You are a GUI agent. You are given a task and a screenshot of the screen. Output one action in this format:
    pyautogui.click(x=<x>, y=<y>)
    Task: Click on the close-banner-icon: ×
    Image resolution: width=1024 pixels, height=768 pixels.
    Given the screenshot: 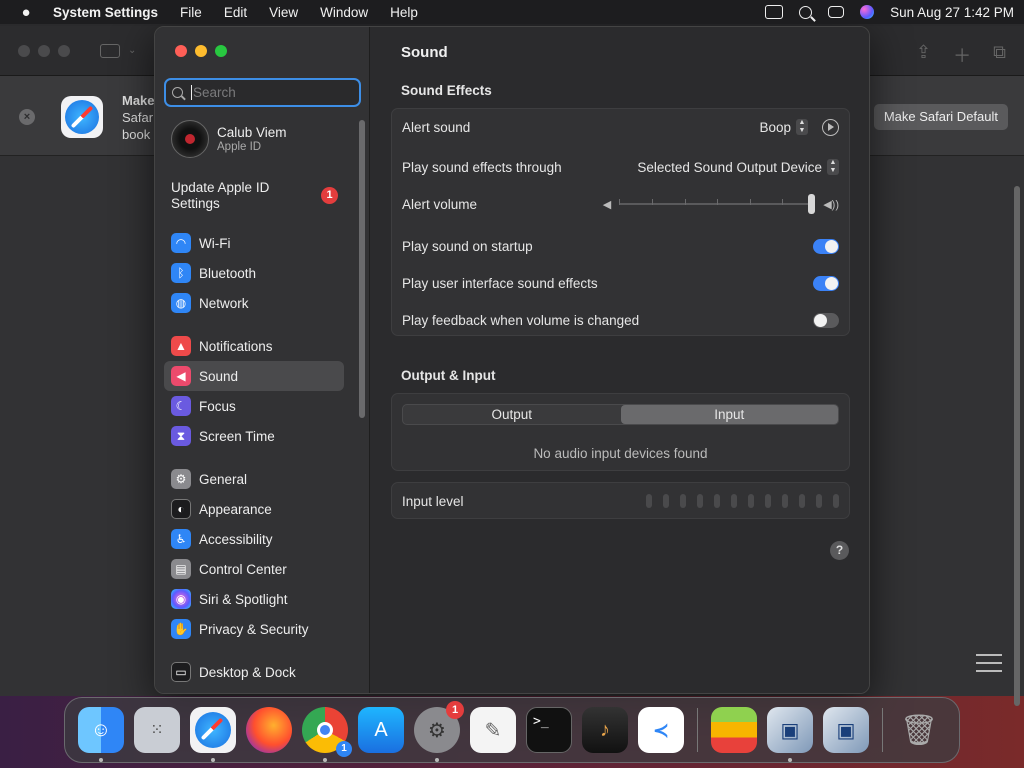 What is the action you would take?
    pyautogui.click(x=27, y=117)
    